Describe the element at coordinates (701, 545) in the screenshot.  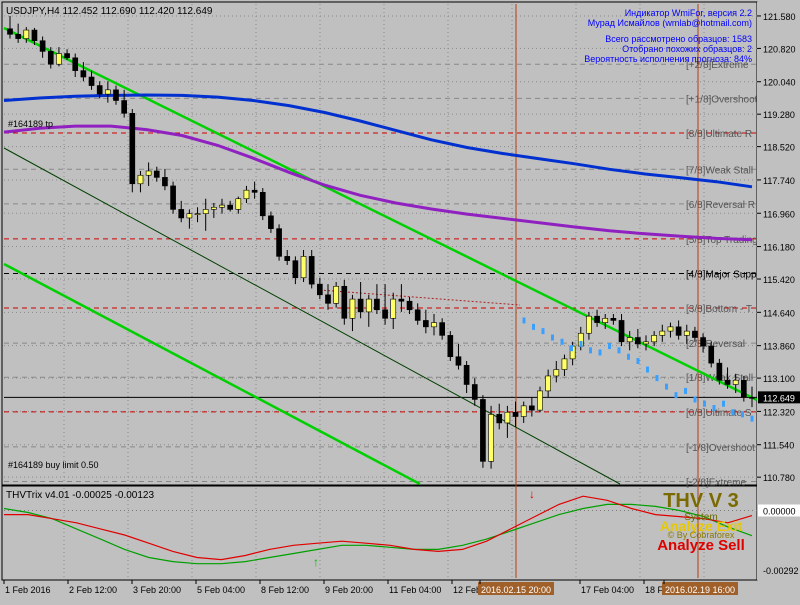
I see `thv-analyze-sell: Analyze Sell` at that location.